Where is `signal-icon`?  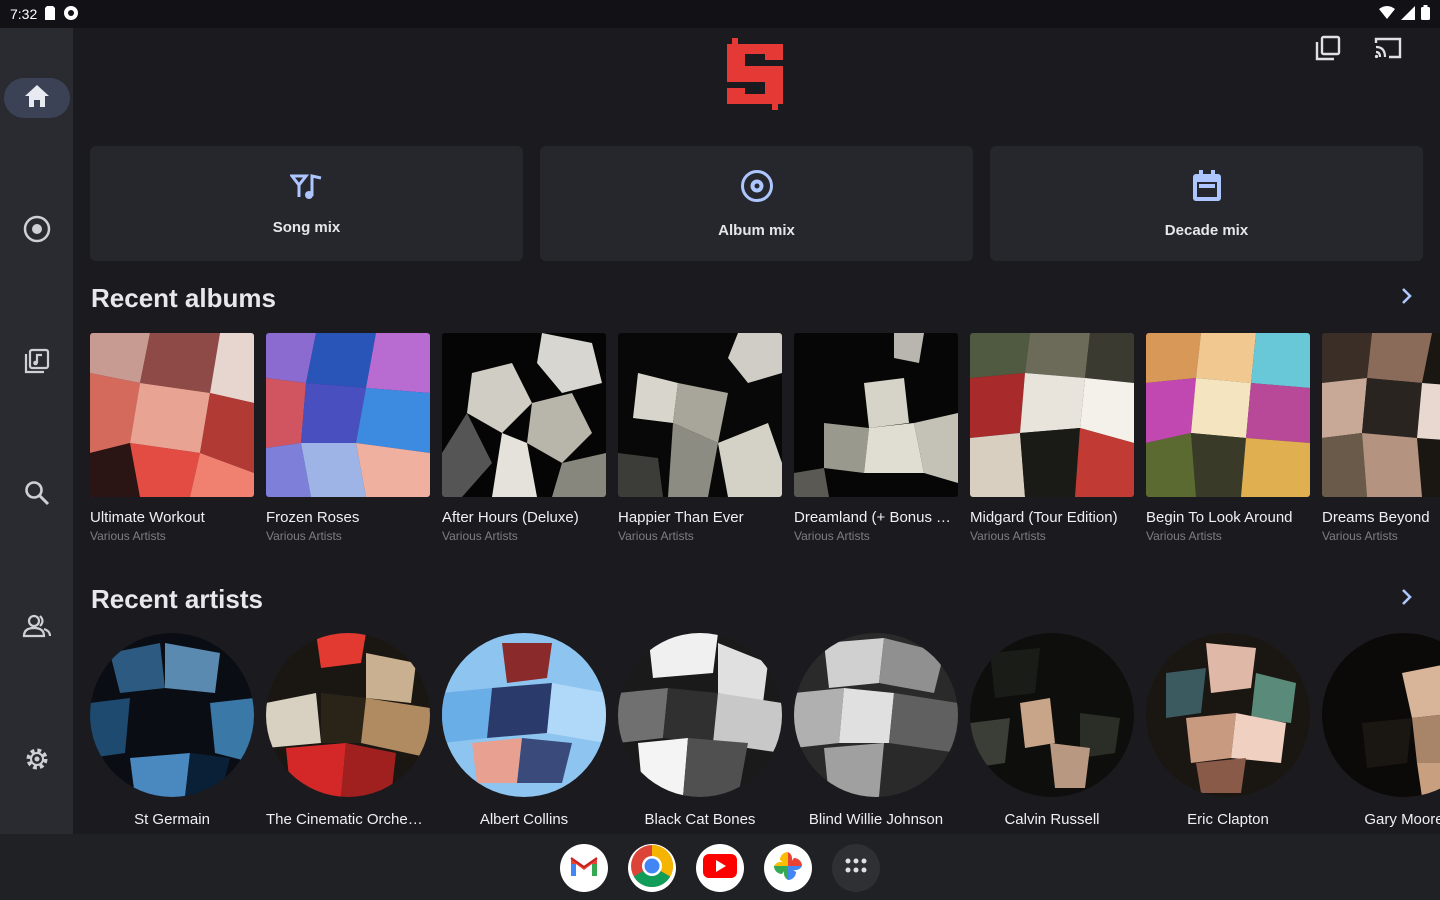 signal-icon is located at coordinates (1408, 14).